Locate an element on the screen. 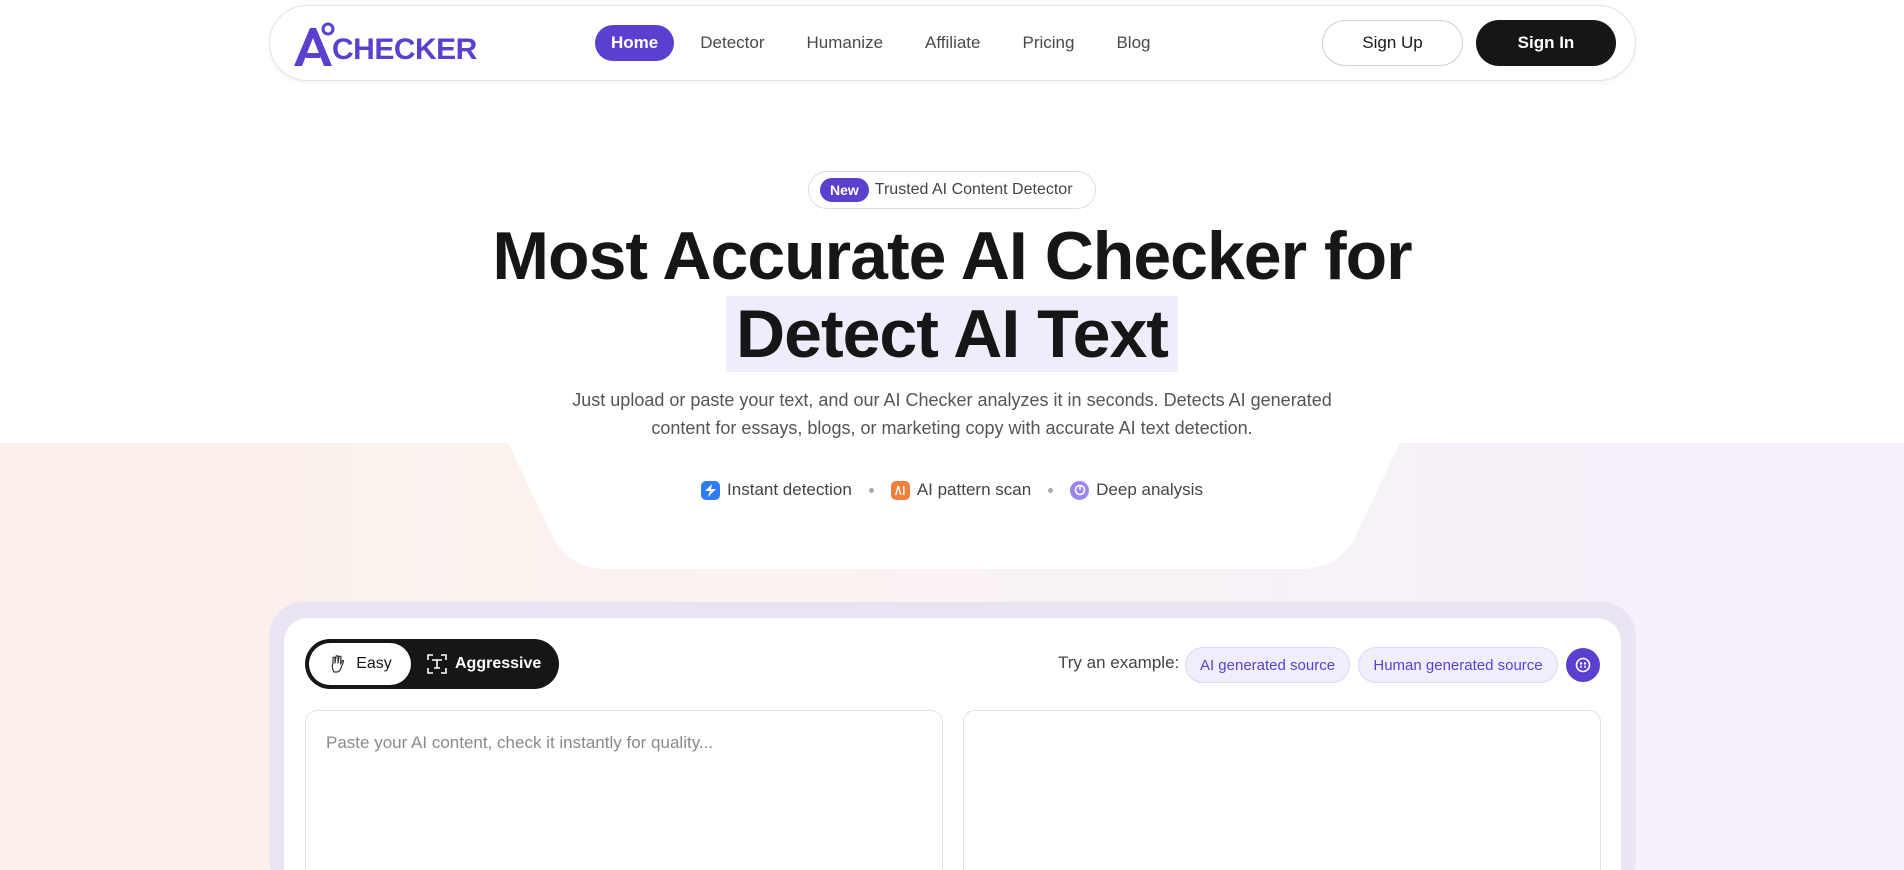  logo-text: CHECKER is located at coordinates (404, 49).